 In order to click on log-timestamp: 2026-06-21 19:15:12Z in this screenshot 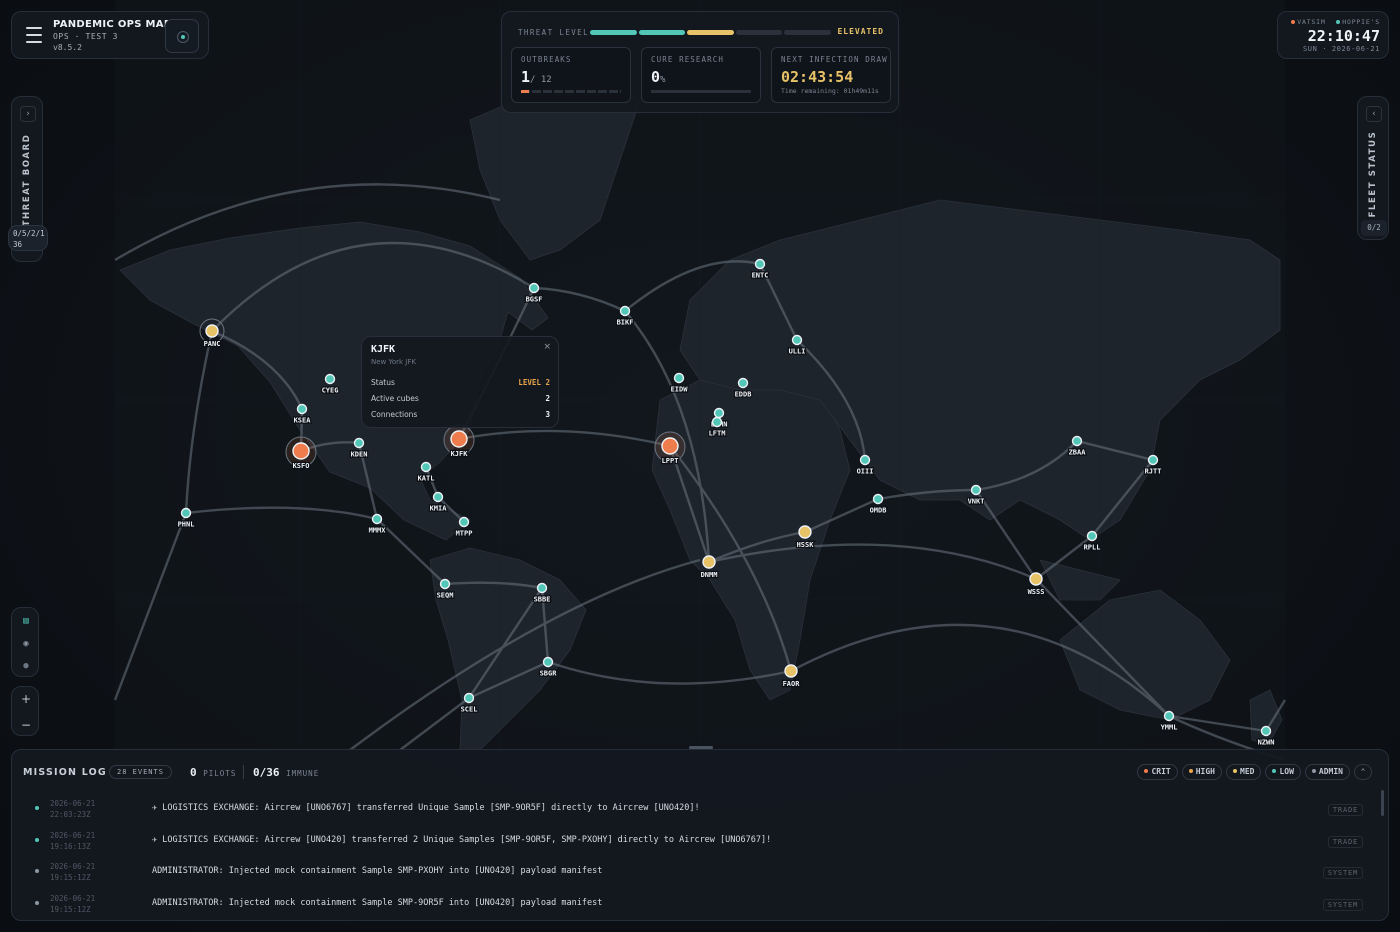, I will do `click(73, 872)`.